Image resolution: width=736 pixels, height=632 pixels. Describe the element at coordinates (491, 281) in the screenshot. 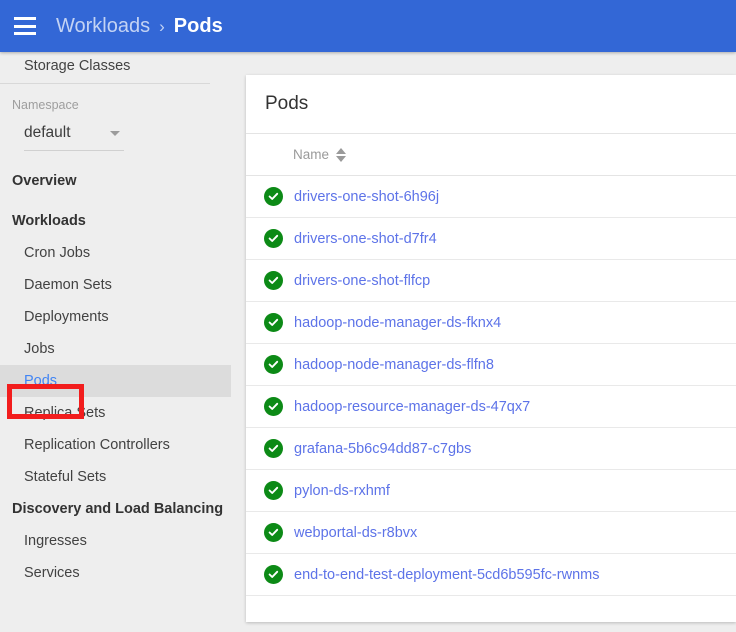

I see `table-row: drivers-one-shot-flfcp` at that location.